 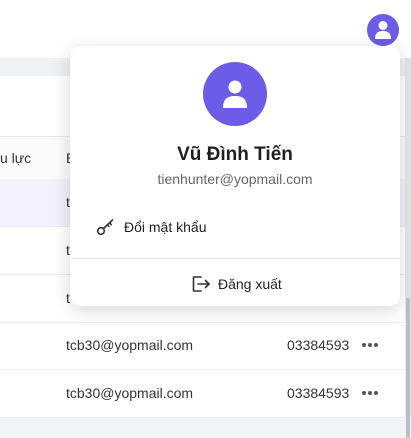 I want to click on header-avatar-button, so click(x=383, y=30).